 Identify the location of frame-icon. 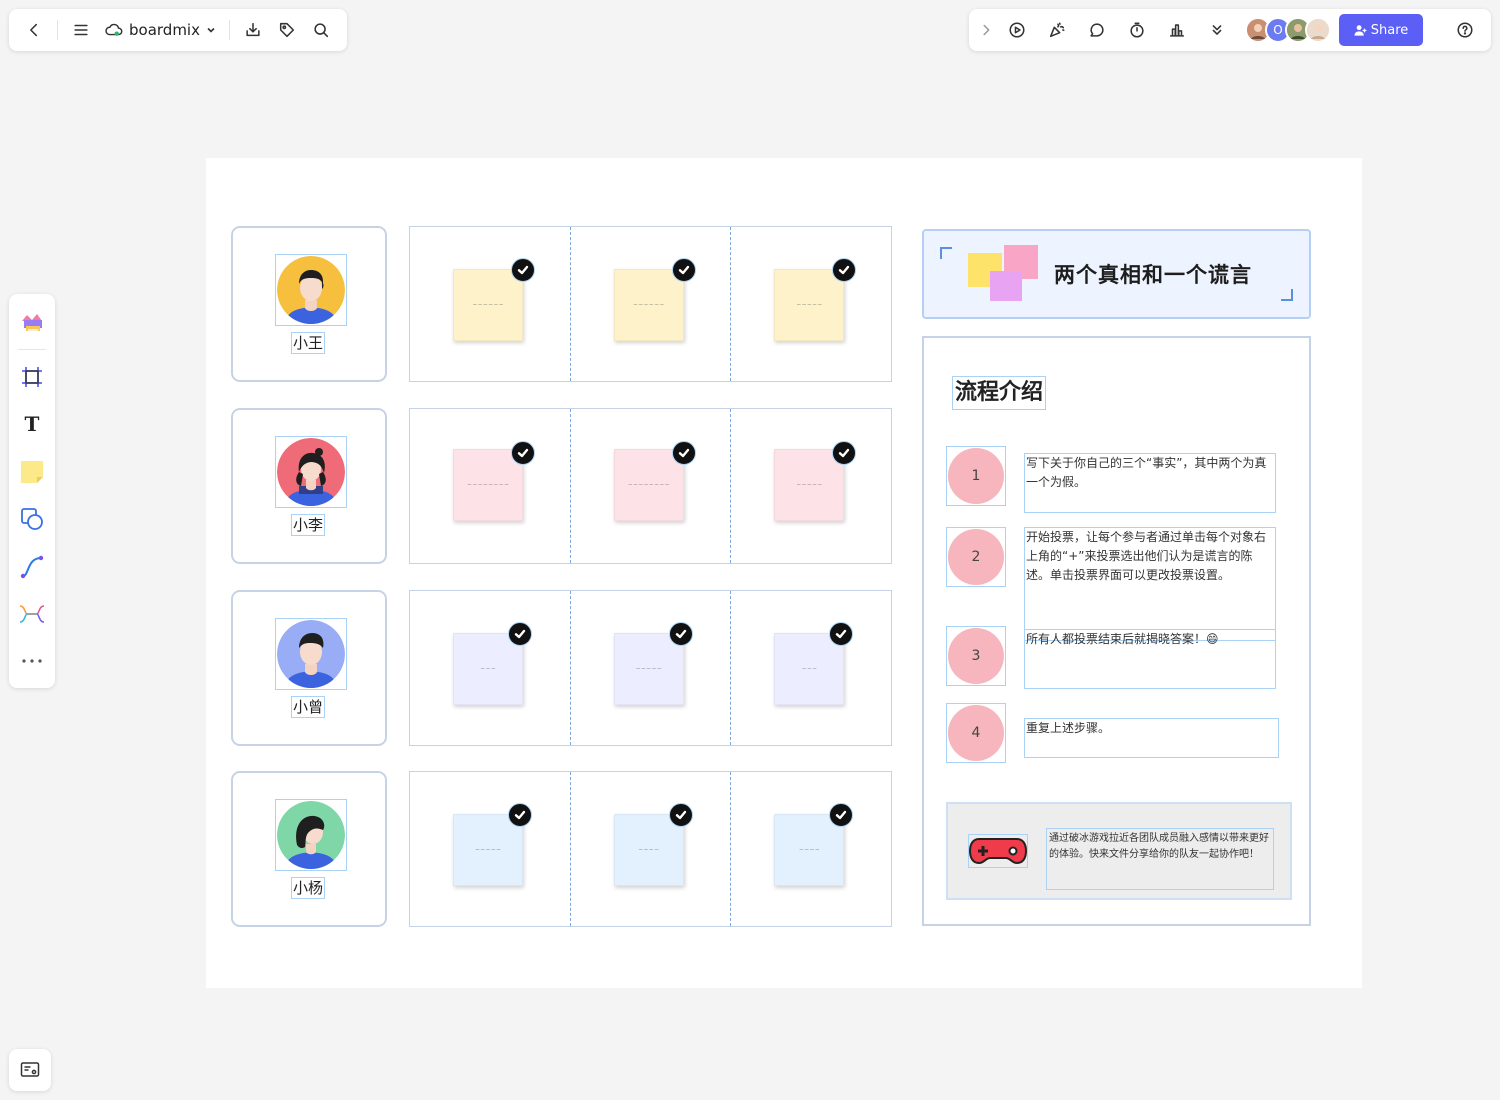
(32, 377).